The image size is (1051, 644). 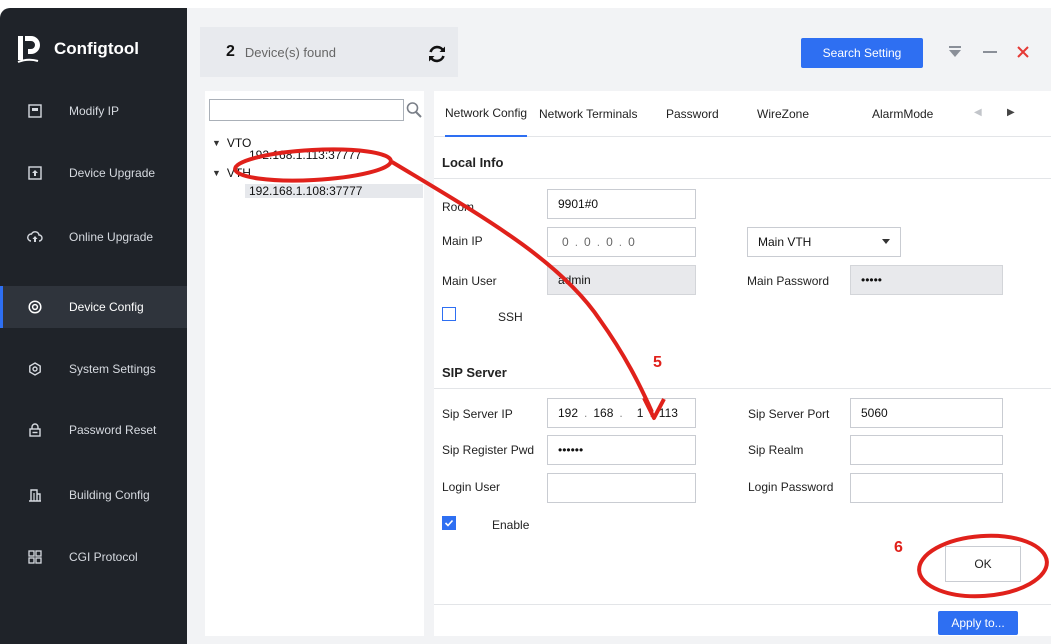 I want to click on sip-server-ip-label: Sip Server IP, so click(x=477, y=414).